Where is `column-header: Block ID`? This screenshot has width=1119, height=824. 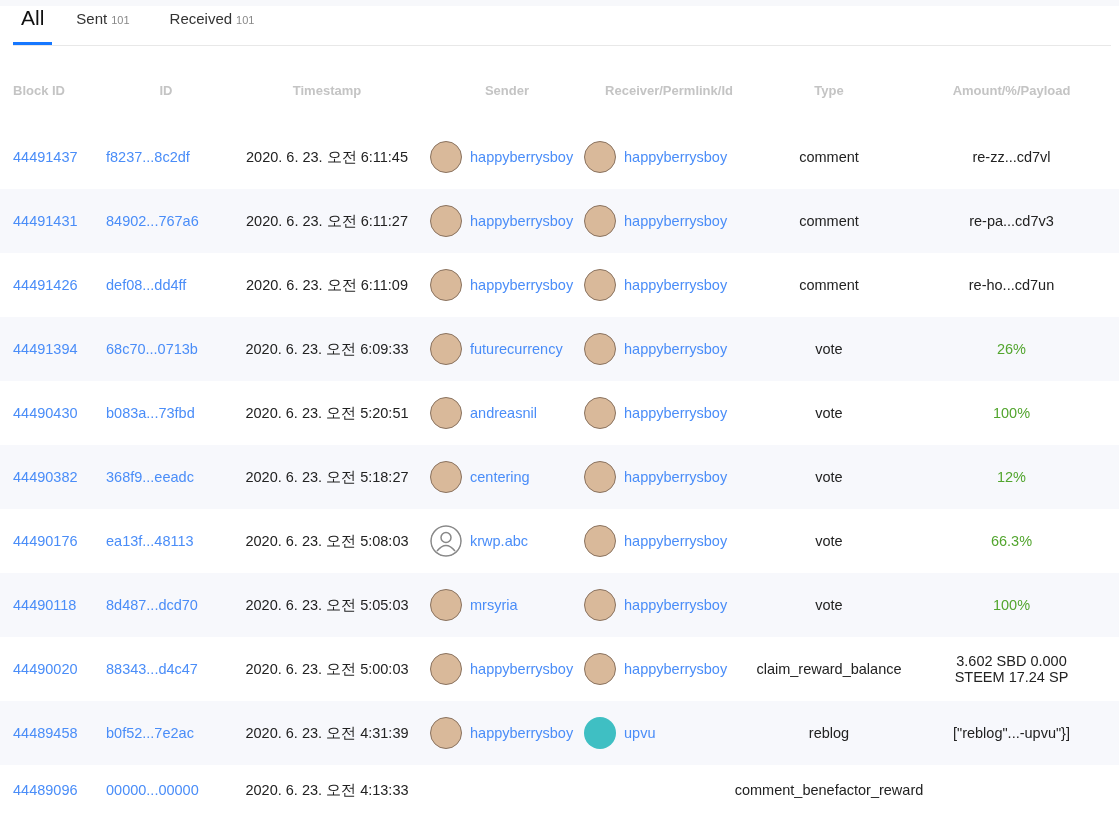 column-header: Block ID is located at coordinates (39, 90).